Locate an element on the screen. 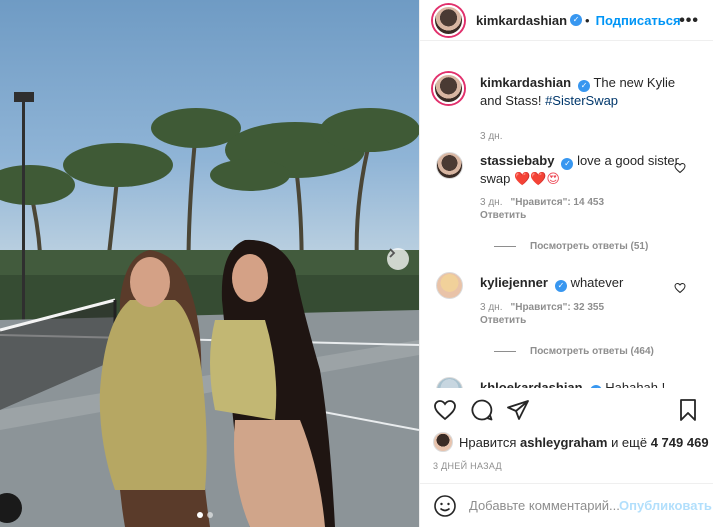 The image size is (713, 527). hashtag-link: #SisterSwap is located at coordinates (581, 100).